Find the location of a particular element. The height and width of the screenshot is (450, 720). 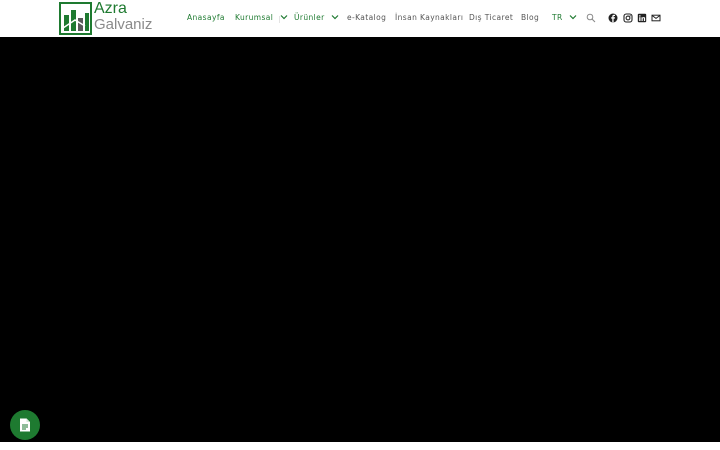

linkedin-icon is located at coordinates (642, 18).